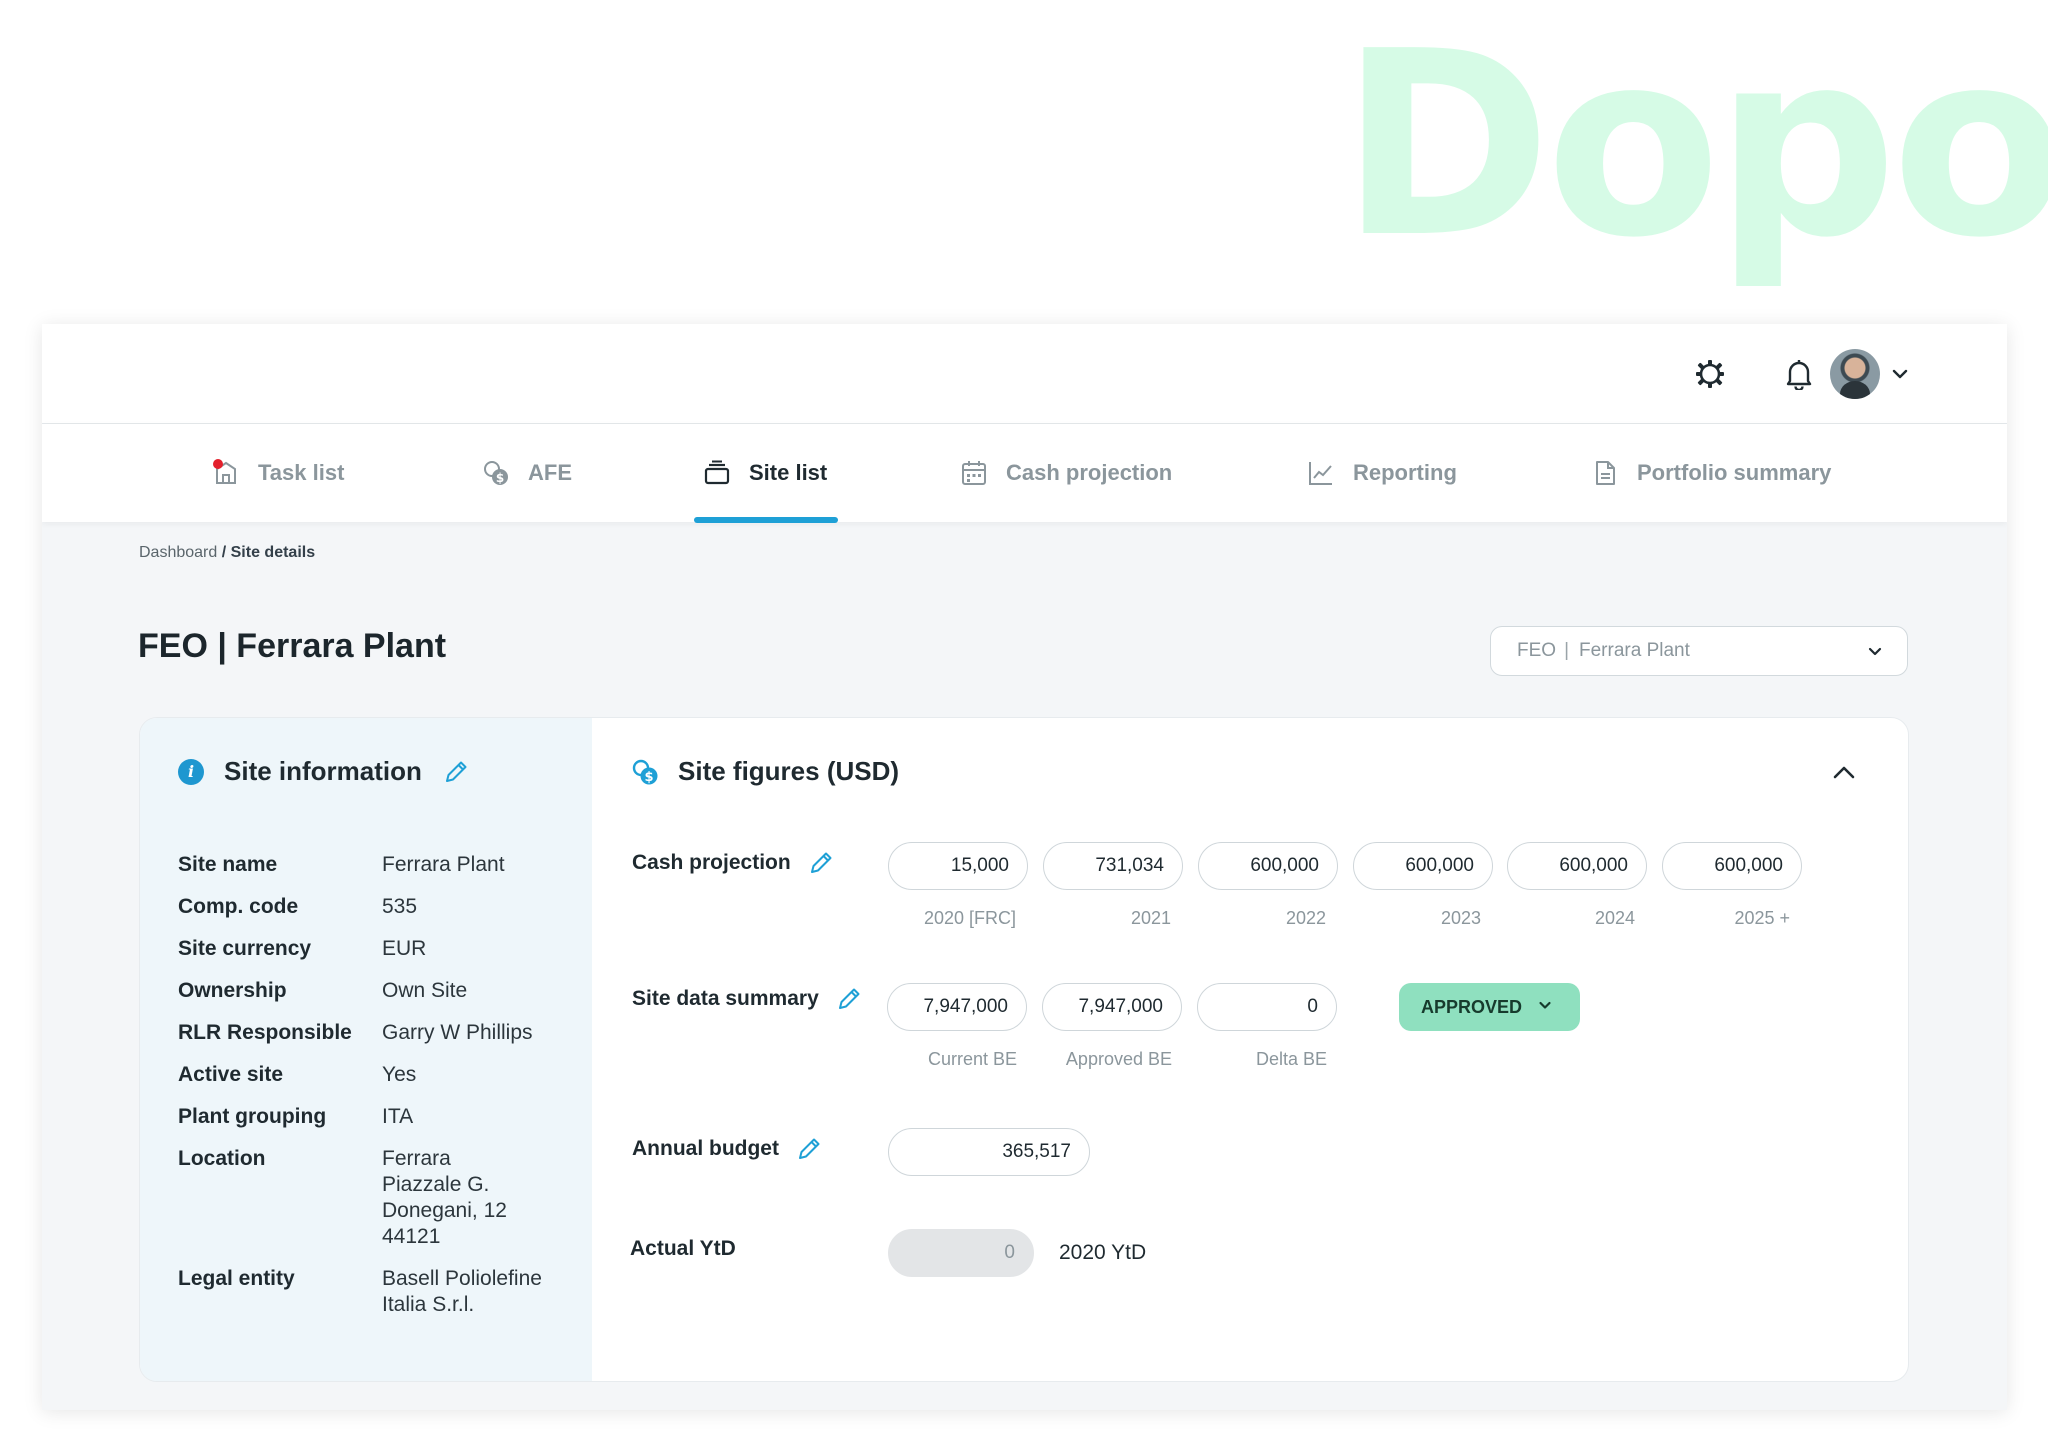 Image resolution: width=2048 pixels, height=1454 pixels. Describe the element at coordinates (378, 907) in the screenshot. I see `site-information-row: Comp. code 535` at that location.